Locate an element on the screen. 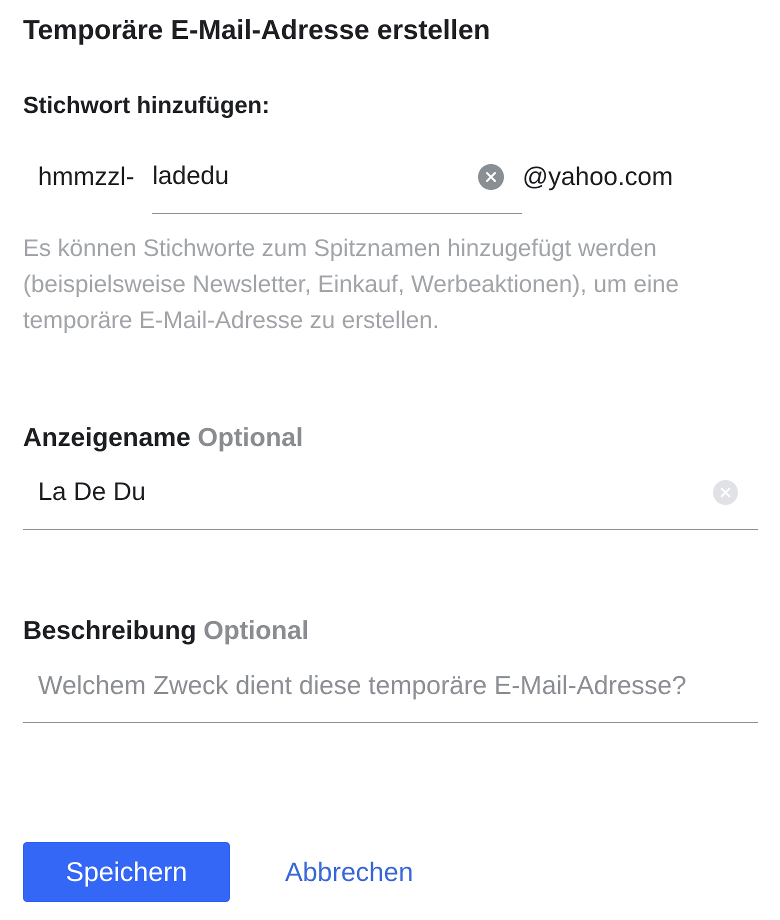 This screenshot has width=780, height=920. field-label: Beschreibung is located at coordinates (109, 630).